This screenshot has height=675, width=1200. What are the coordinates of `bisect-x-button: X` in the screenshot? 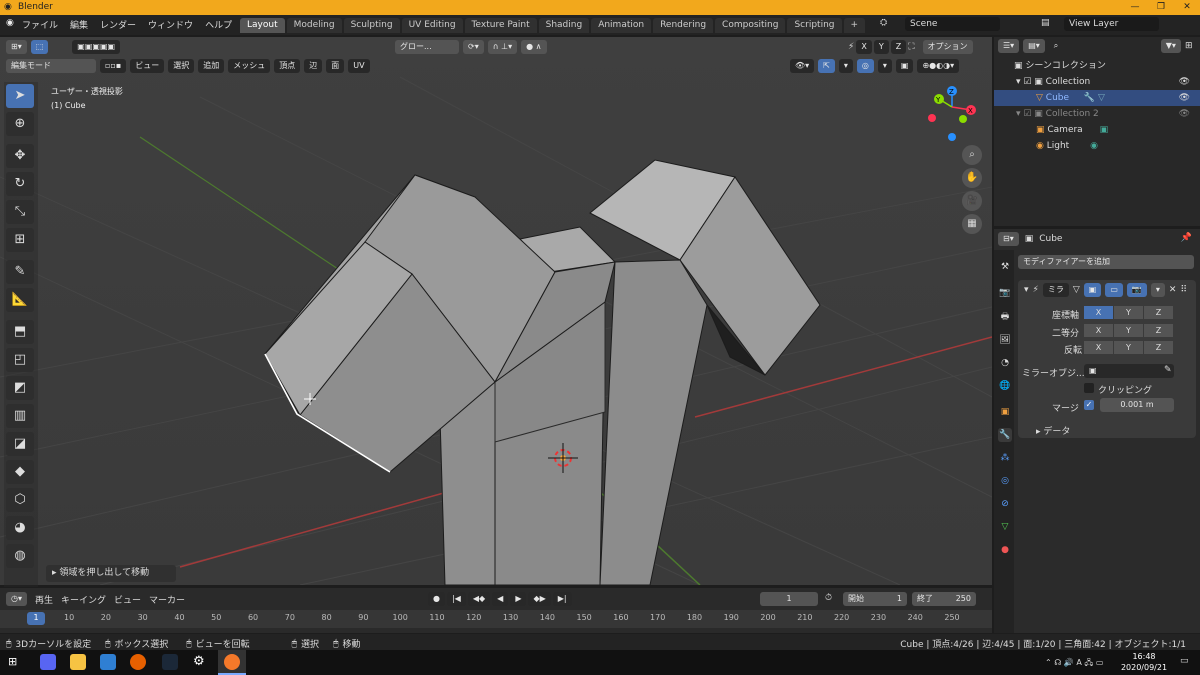 It's located at (1098, 330).